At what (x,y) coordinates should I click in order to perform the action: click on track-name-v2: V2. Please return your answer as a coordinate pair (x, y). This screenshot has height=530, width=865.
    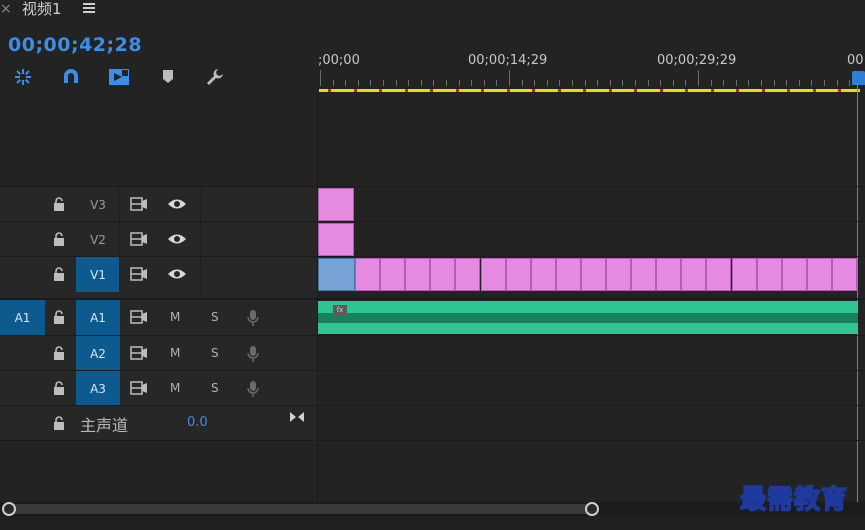
    Looking at the image, I should click on (98, 239).